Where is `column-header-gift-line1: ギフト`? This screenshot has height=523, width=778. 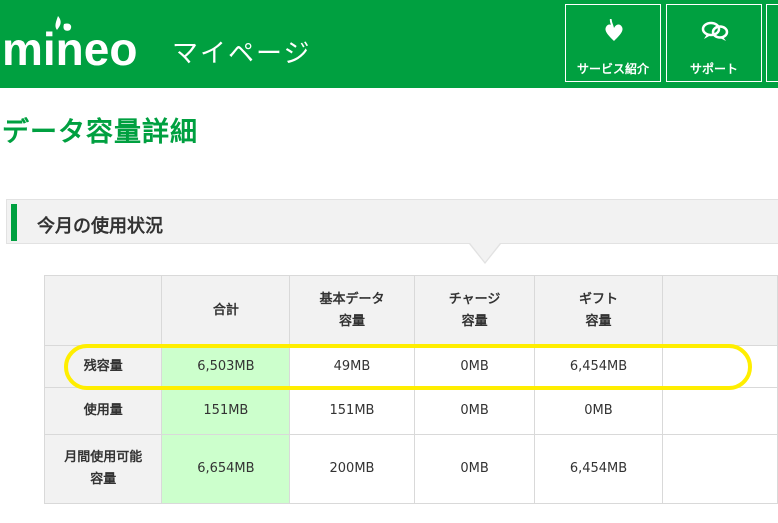 column-header-gift-line1: ギフト is located at coordinates (598, 299).